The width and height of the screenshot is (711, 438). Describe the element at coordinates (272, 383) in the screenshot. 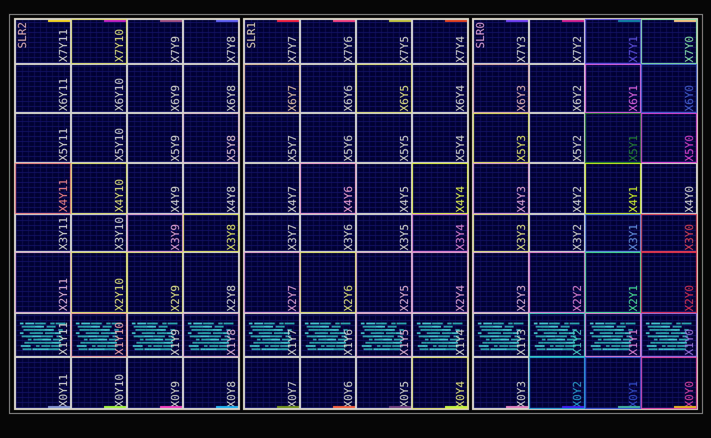

I see `clock-region: X0Y7` at that location.